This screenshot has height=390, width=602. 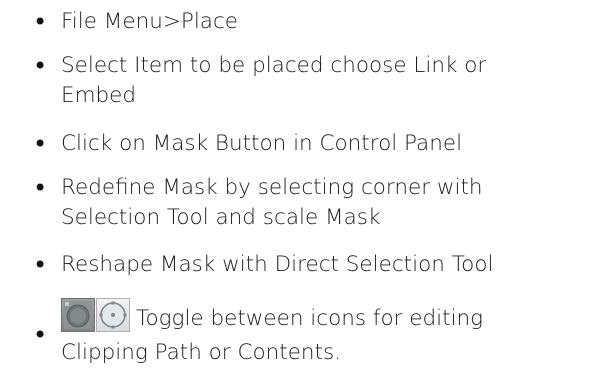 What do you see at coordinates (262, 143) in the screenshot?
I see `item-text: Click on Mask Button in Control Panel` at bounding box center [262, 143].